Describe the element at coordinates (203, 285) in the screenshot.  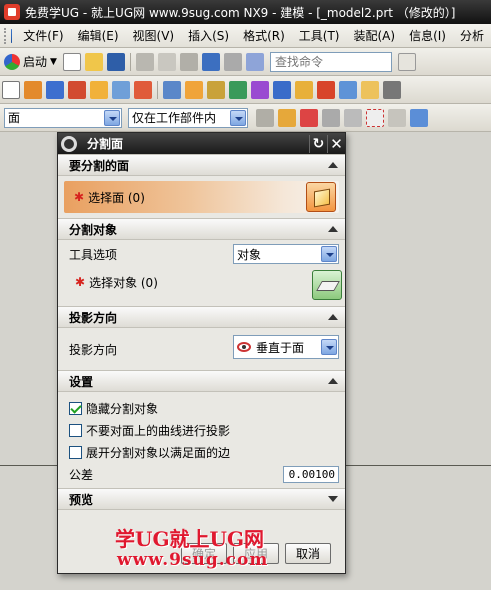
I see `select-object-row: ✱ 选择对象 (0)` at that location.